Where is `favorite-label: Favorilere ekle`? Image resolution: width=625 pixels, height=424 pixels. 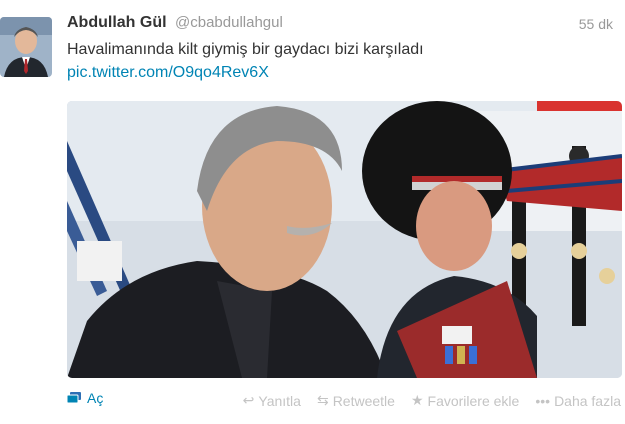 favorite-label: Favorilere ekle is located at coordinates (473, 400).